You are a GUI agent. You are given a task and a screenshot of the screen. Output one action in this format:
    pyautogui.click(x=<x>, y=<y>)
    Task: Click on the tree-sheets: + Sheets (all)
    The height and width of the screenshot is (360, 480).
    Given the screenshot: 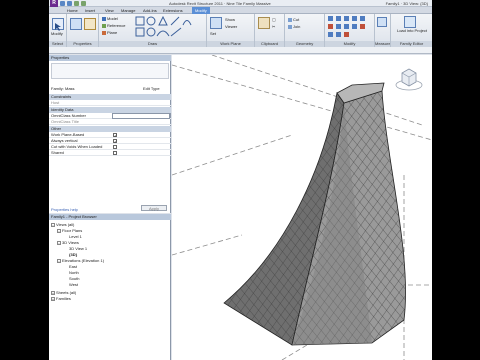 What is the action you would take?
    pyautogui.click(x=63, y=292)
    